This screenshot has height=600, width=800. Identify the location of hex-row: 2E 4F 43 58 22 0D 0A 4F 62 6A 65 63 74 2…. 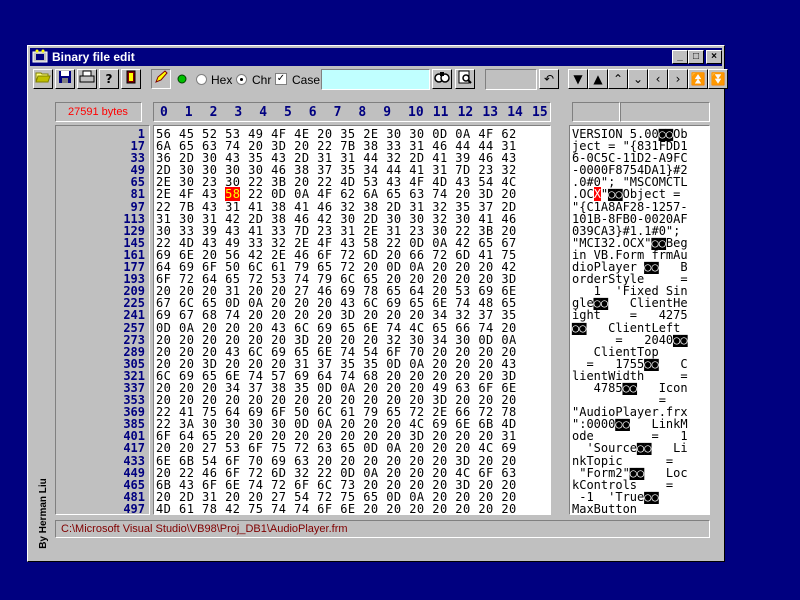
(336, 194).